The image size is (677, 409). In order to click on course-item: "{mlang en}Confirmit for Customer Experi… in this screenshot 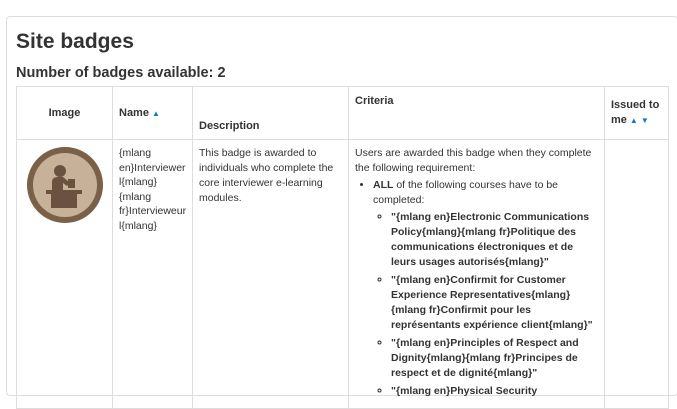, I will do `click(494, 303)`.